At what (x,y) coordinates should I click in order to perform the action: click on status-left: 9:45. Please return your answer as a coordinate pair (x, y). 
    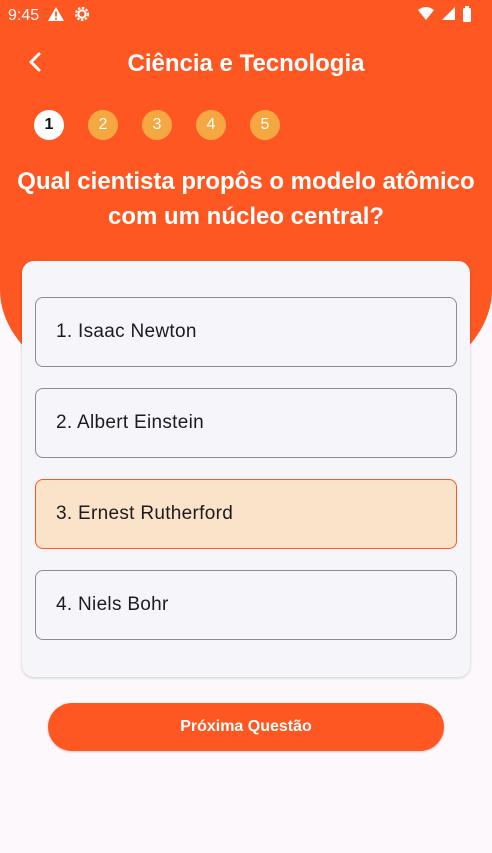
    Looking at the image, I should click on (49, 16).